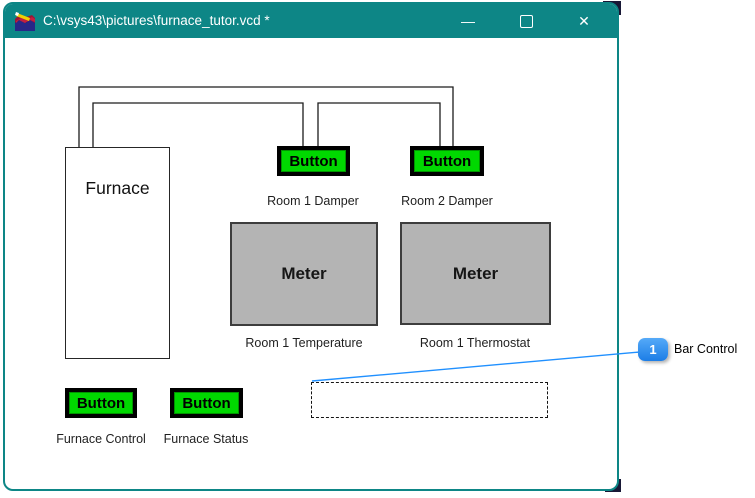  What do you see at coordinates (475, 343) in the screenshot?
I see `room1-thermostat-caption: Room 1 Thermostat` at bounding box center [475, 343].